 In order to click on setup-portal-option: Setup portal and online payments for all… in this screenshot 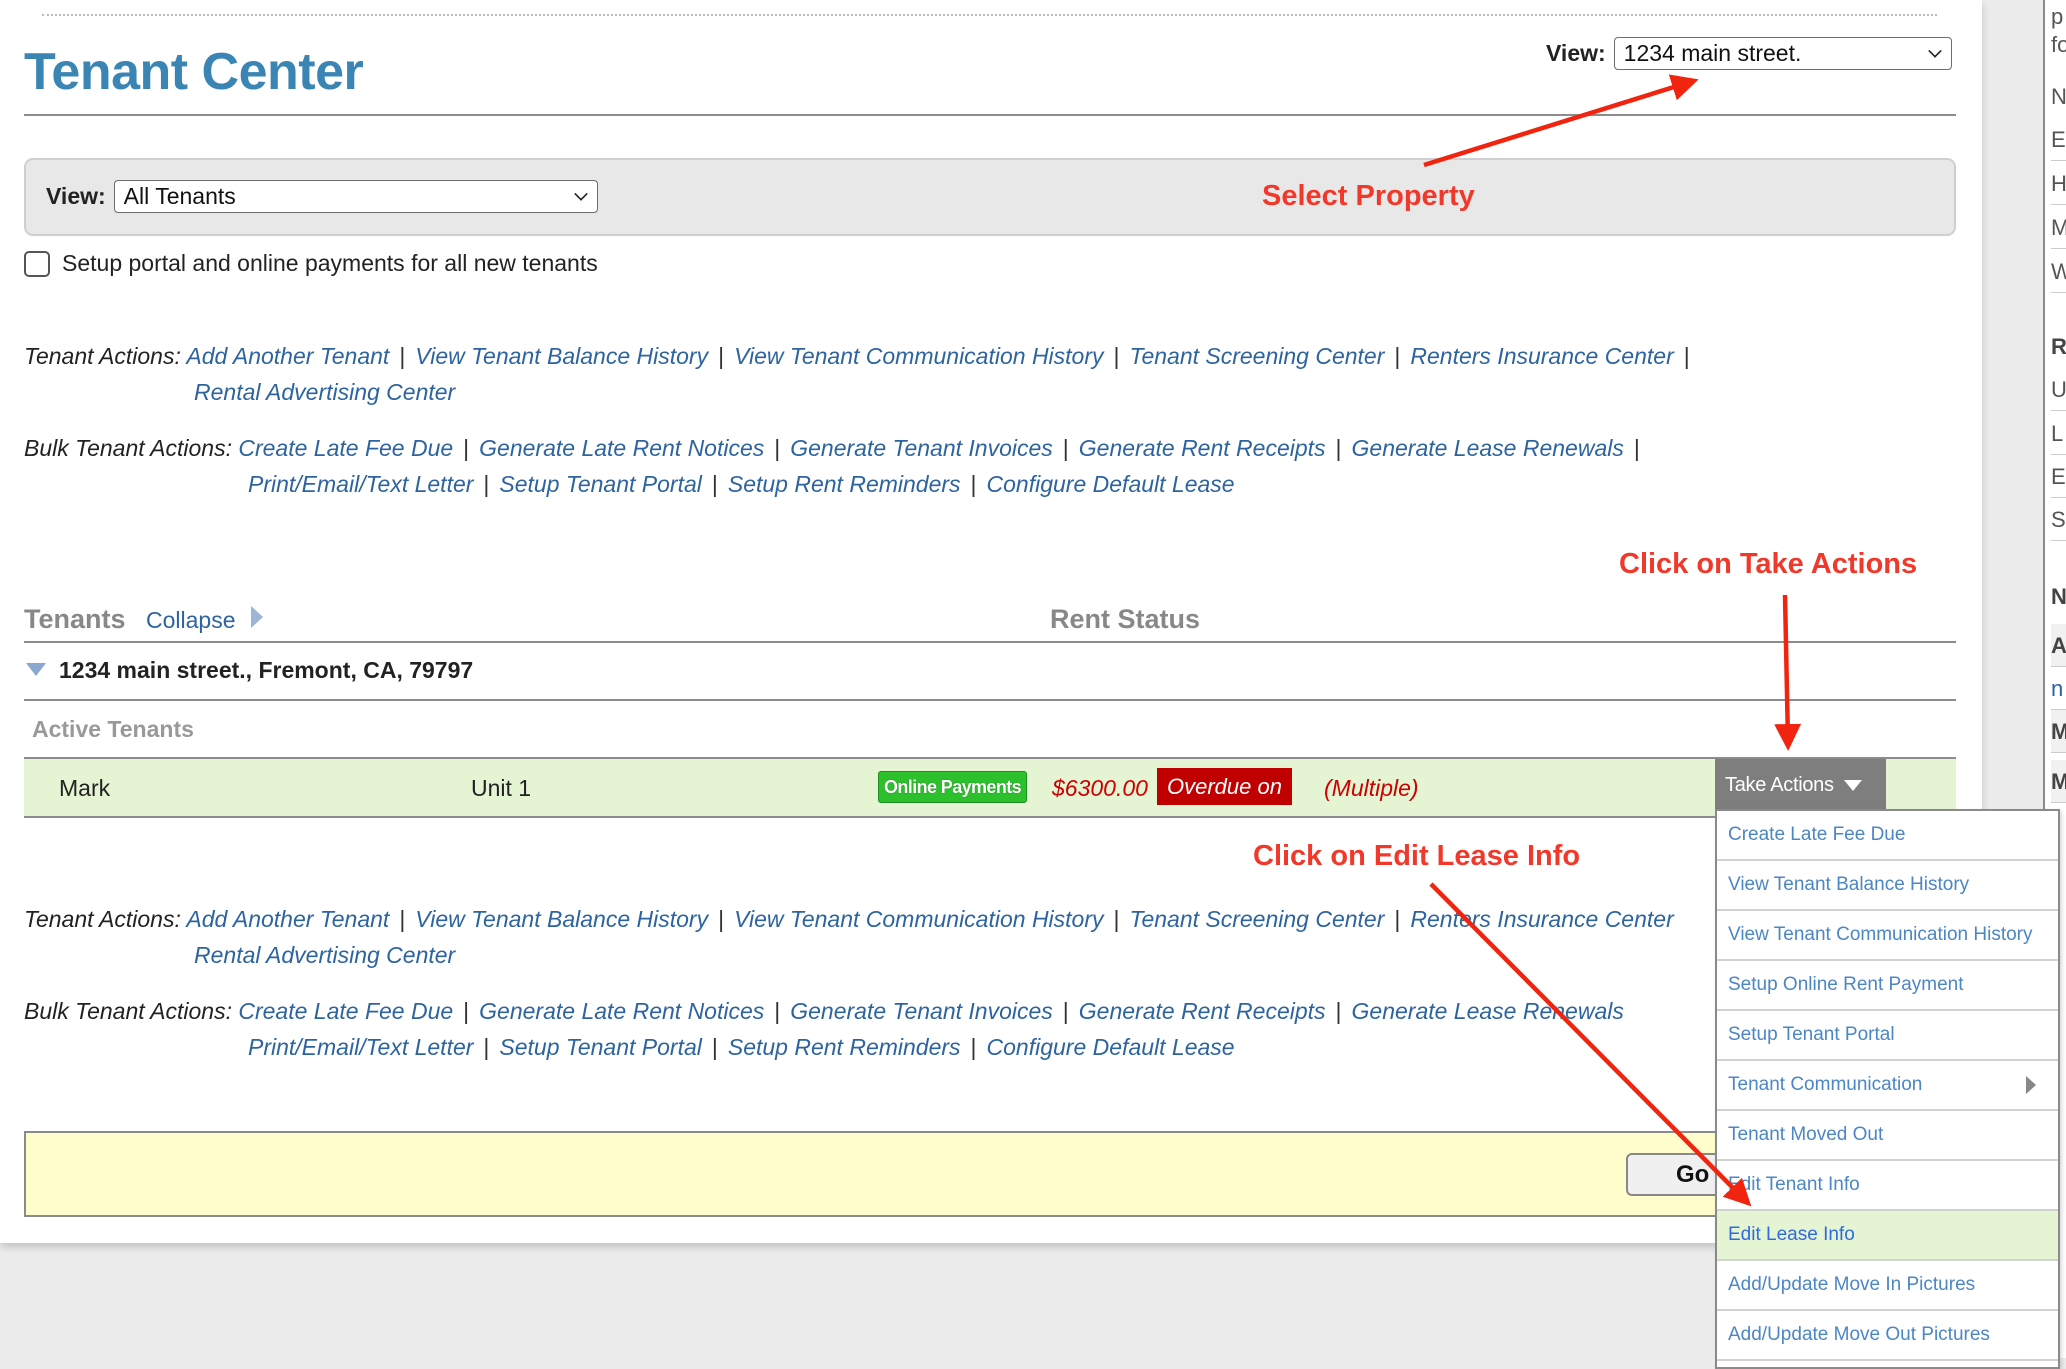, I will do `click(311, 263)`.